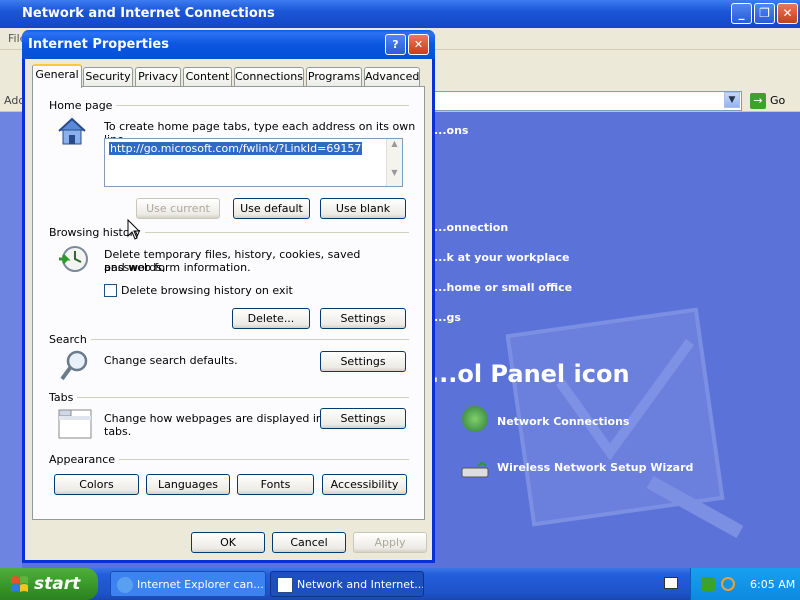  What do you see at coordinates (777, 100) in the screenshot?
I see `go-button-label: Go` at bounding box center [777, 100].